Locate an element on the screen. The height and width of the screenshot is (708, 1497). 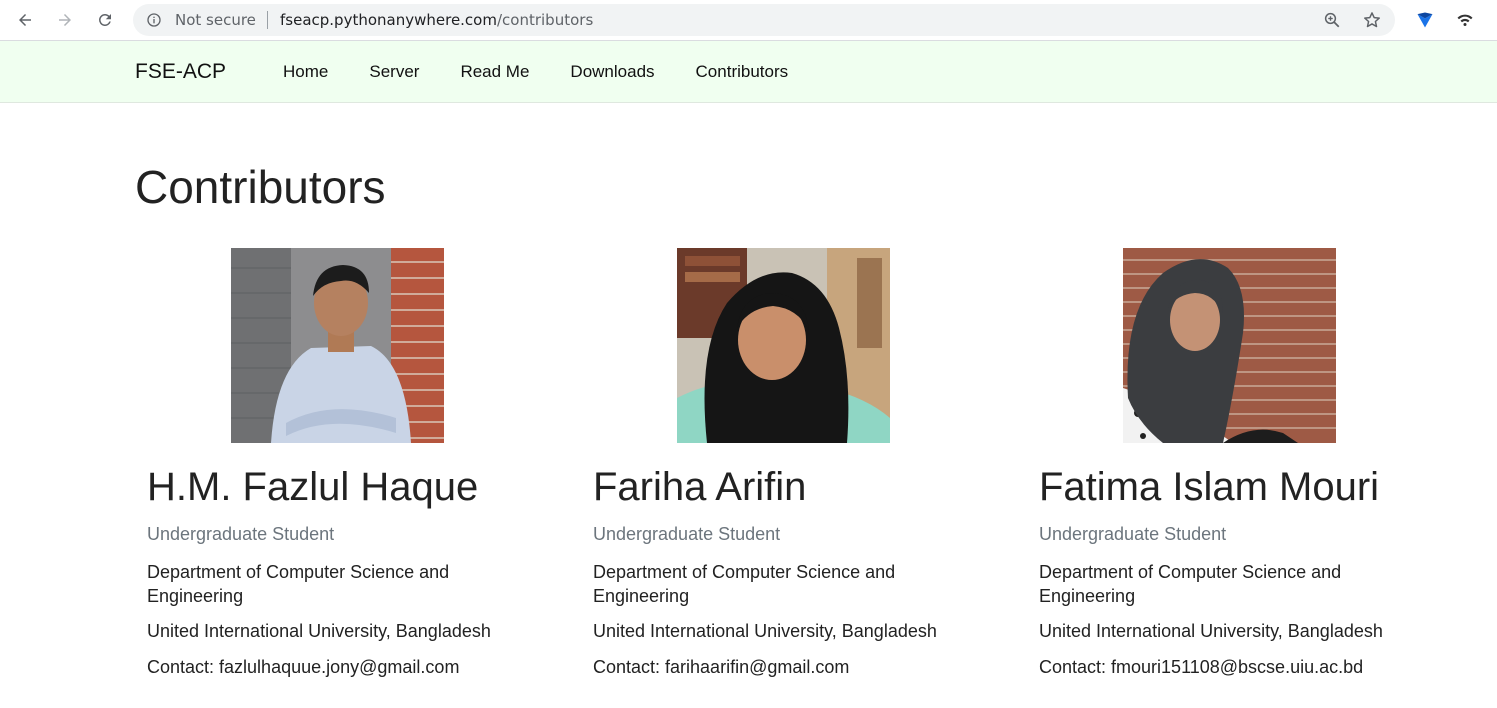
contributor-contact: Contact: farihaarifin@gmail.com is located at coordinates (721, 667).